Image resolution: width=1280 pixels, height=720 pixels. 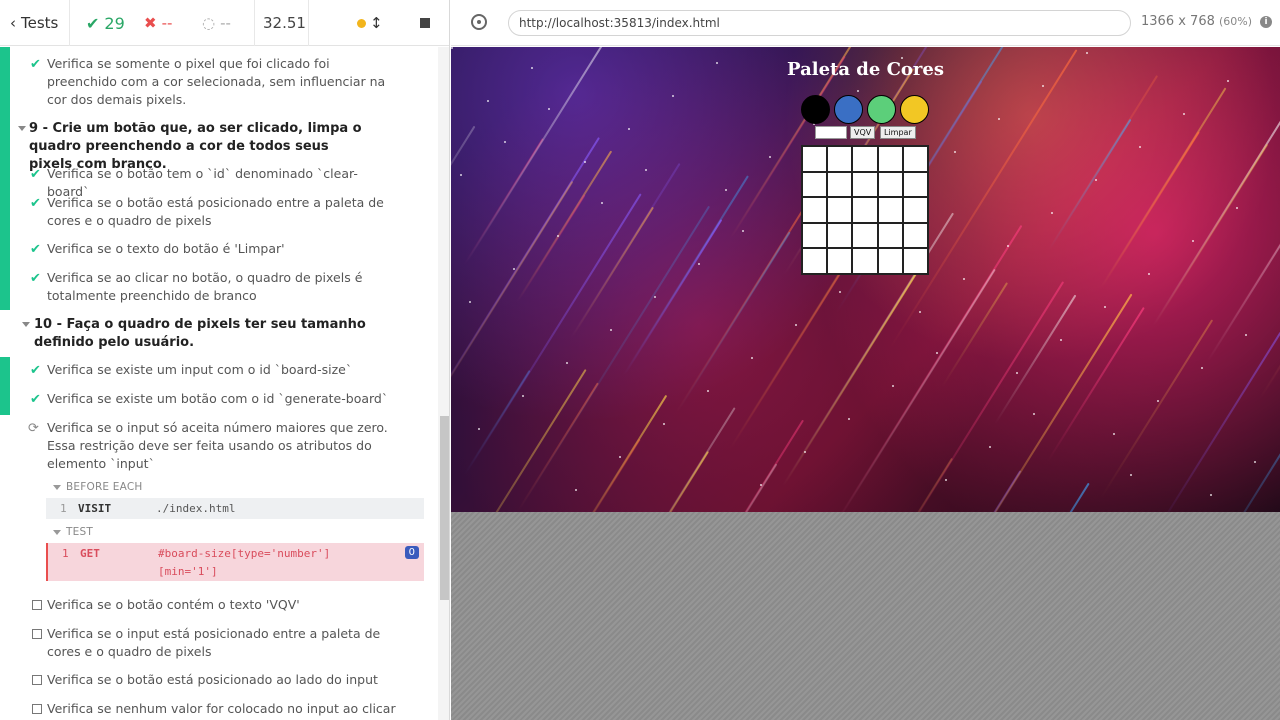 What do you see at coordinates (101, 23) in the screenshot?
I see `passed-count: ✔ 29` at bounding box center [101, 23].